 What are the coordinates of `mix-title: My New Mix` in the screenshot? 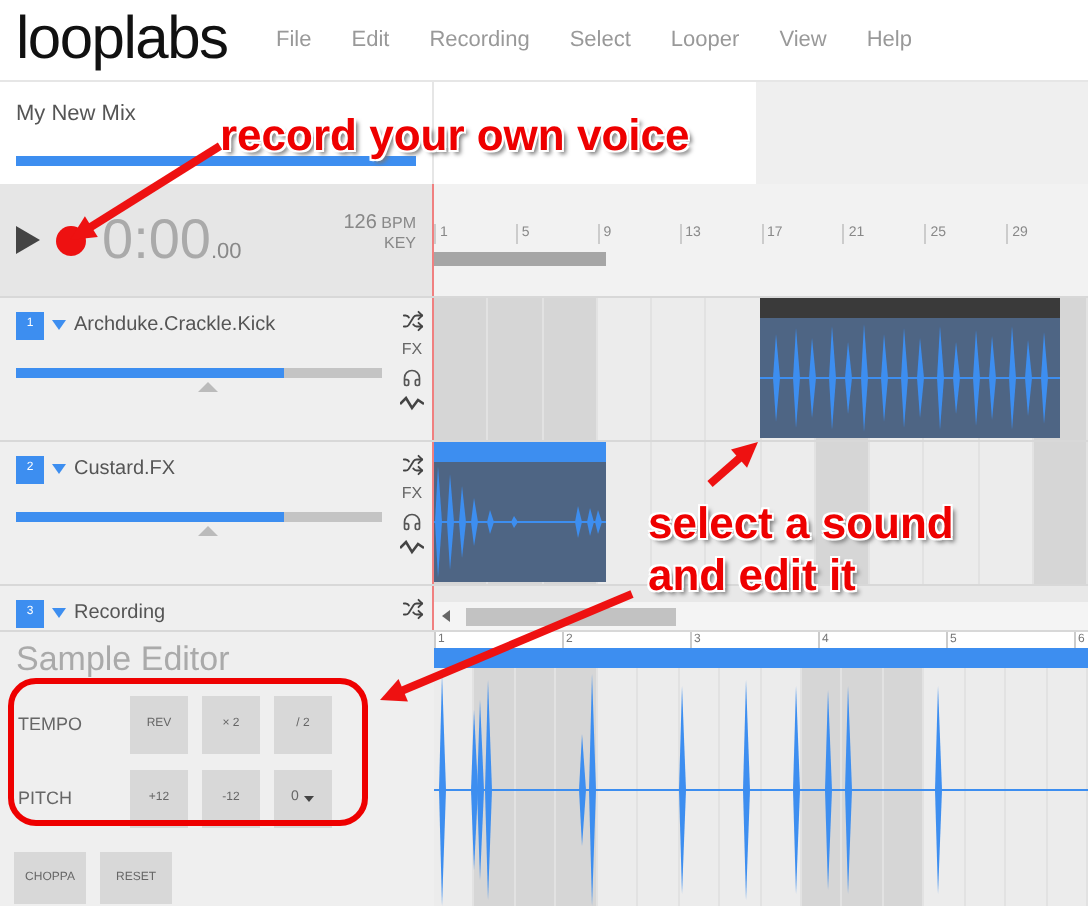 It's located at (77, 115).